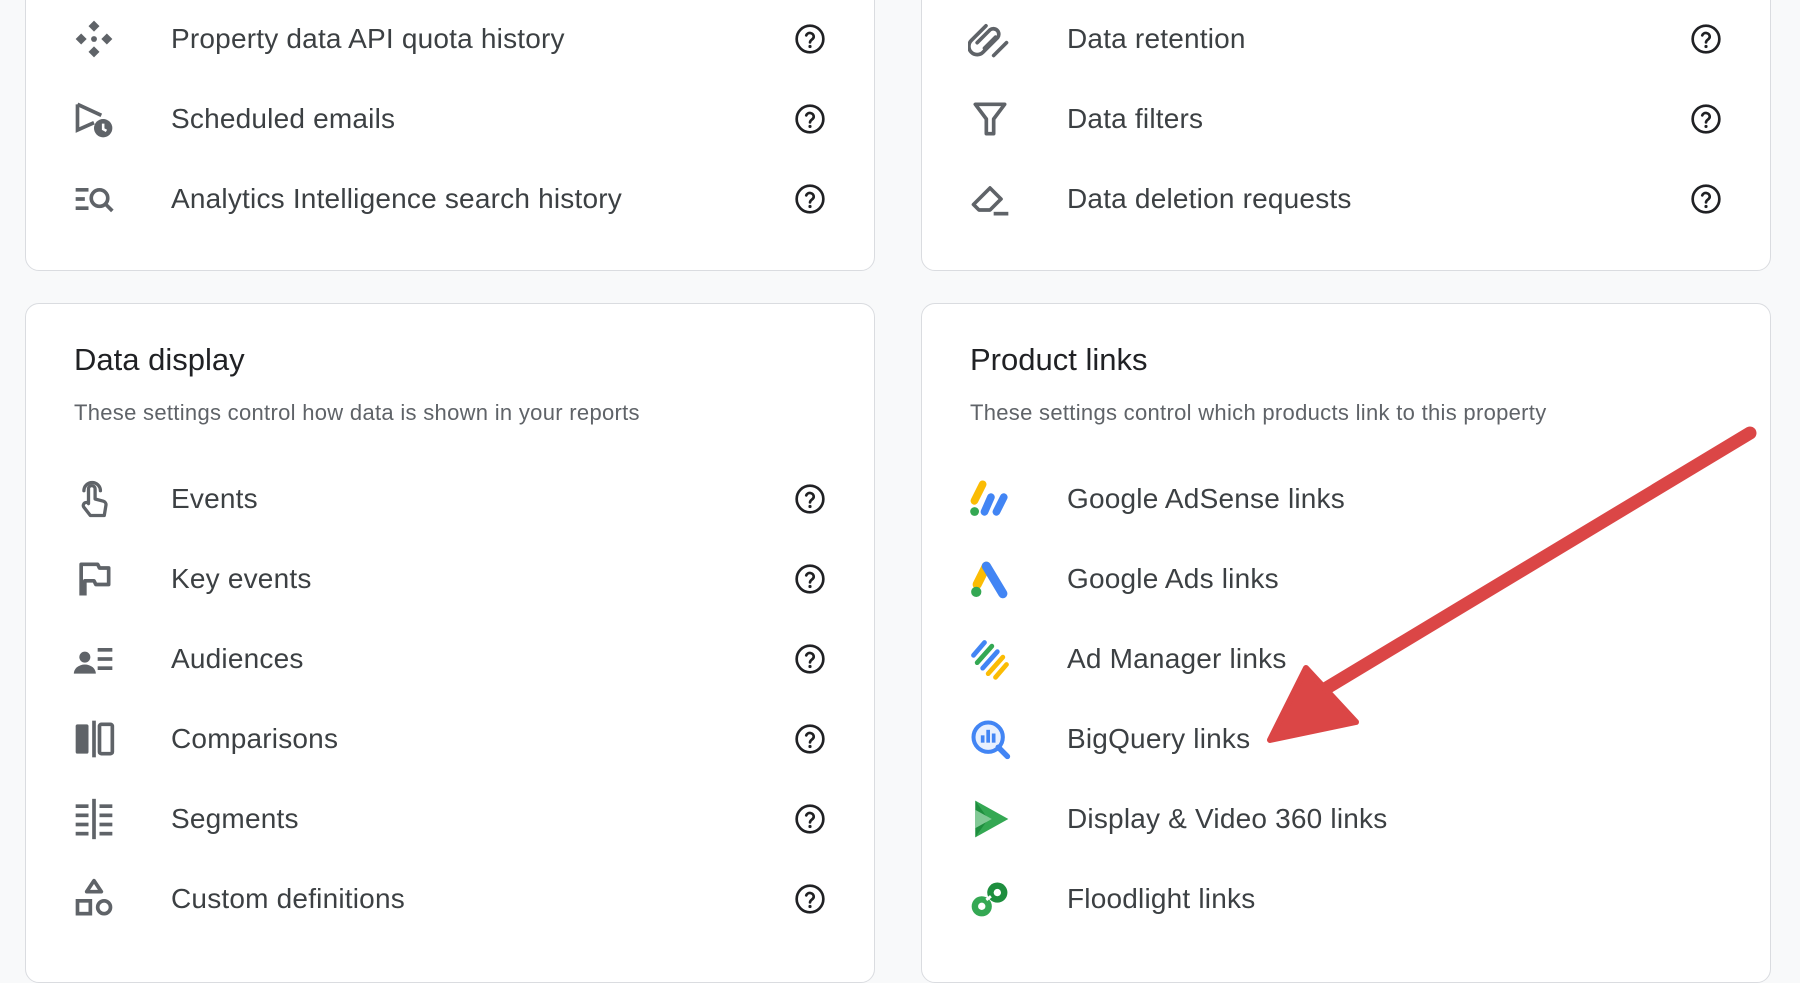 The height and width of the screenshot is (983, 1800). I want to click on item-label: BigQuery links, so click(1159, 738).